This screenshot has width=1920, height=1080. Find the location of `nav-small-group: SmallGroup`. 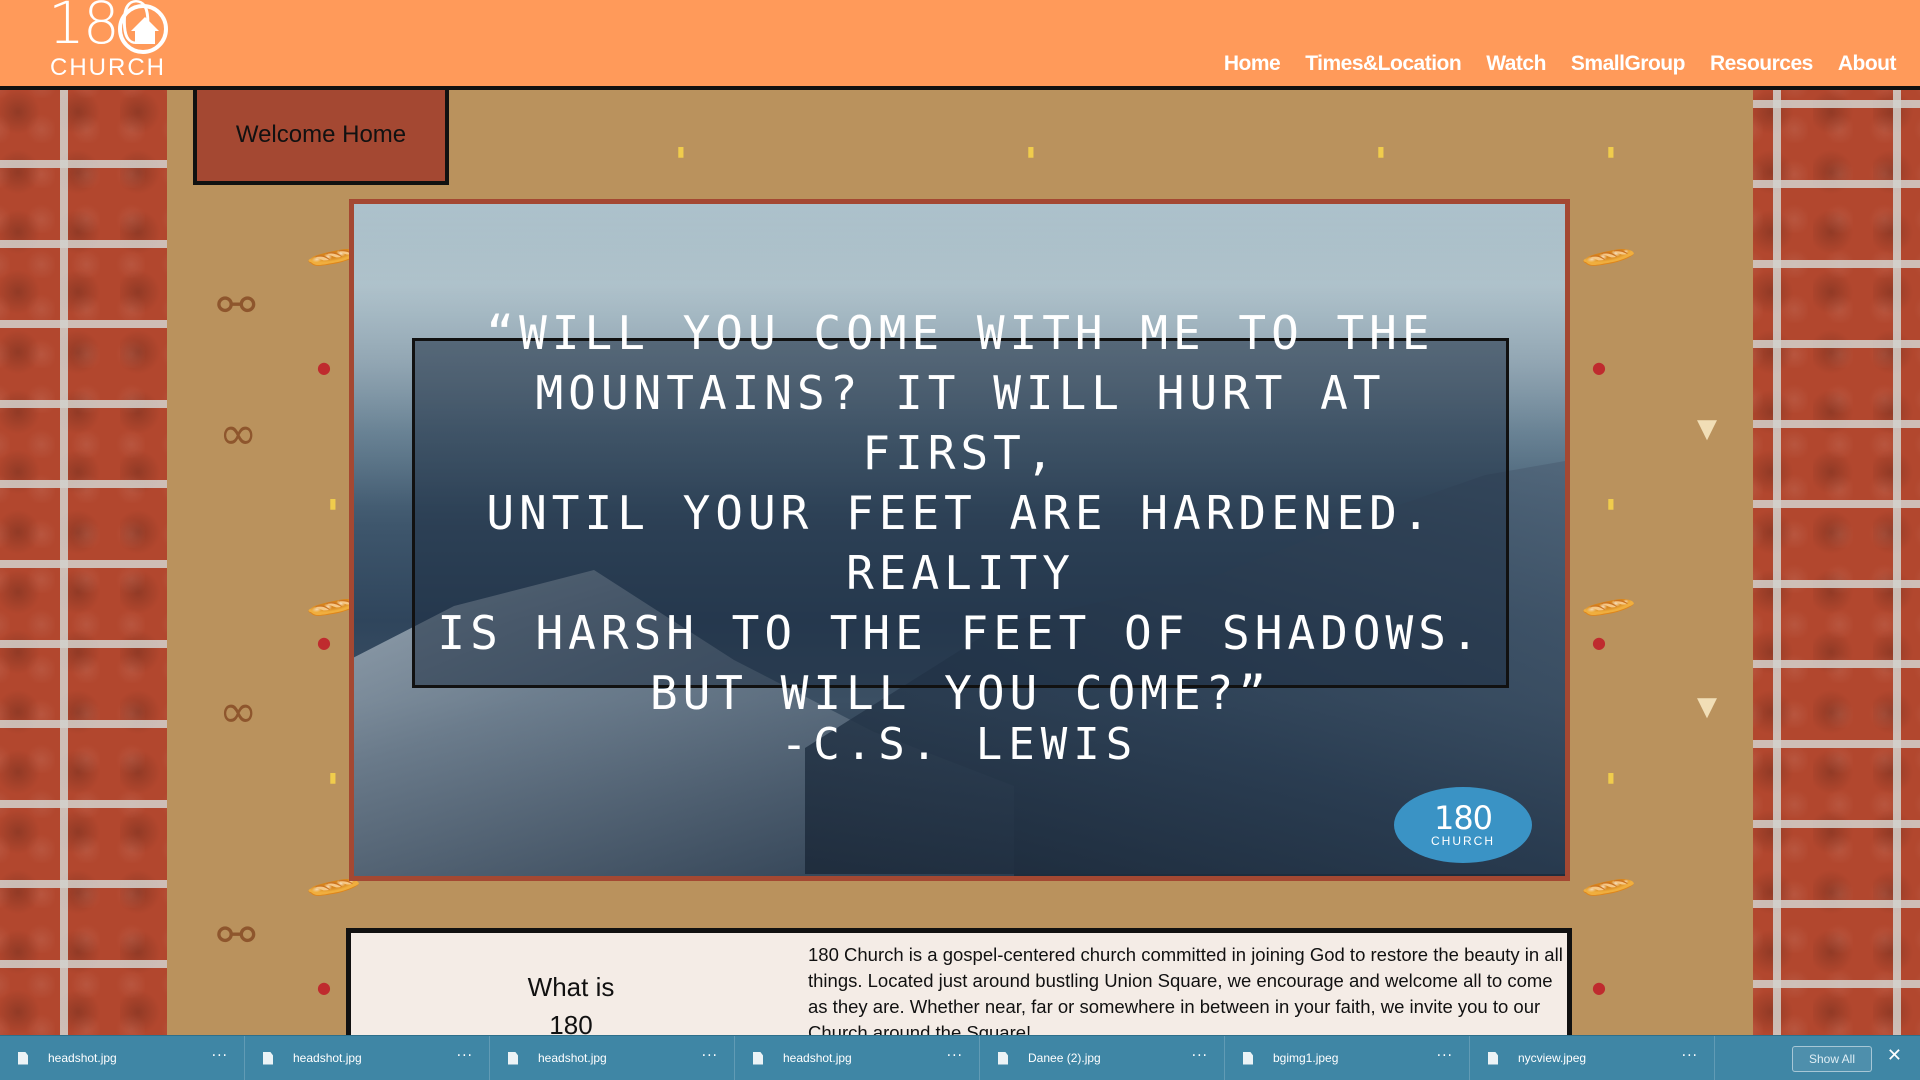

nav-small-group: SmallGroup is located at coordinates (1628, 64).